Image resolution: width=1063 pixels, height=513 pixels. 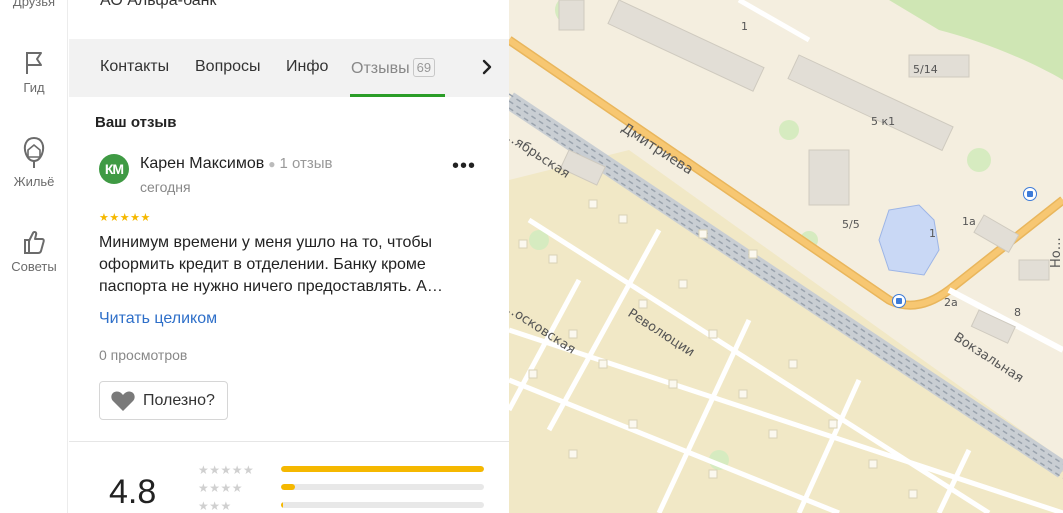 What do you see at coordinates (228, 67) in the screenshot?
I see `tab-questions: Вопросы` at bounding box center [228, 67].